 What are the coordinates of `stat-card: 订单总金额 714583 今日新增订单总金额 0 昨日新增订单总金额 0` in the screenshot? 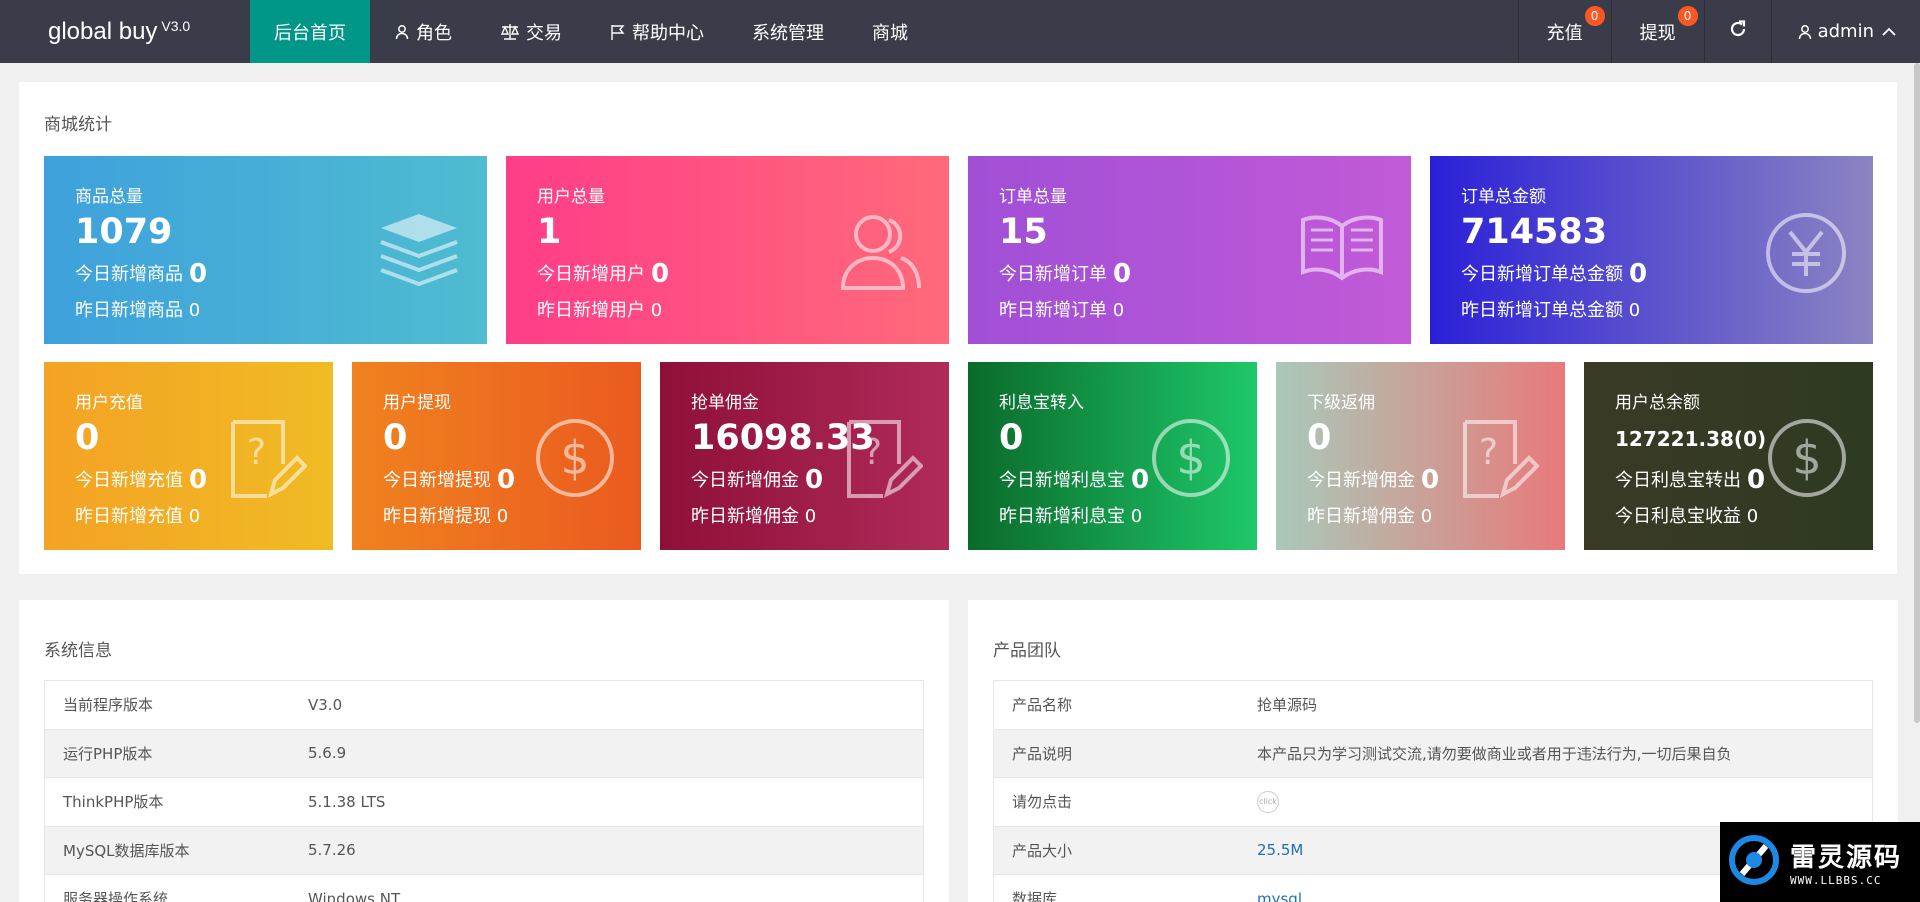 It's located at (1651, 250).